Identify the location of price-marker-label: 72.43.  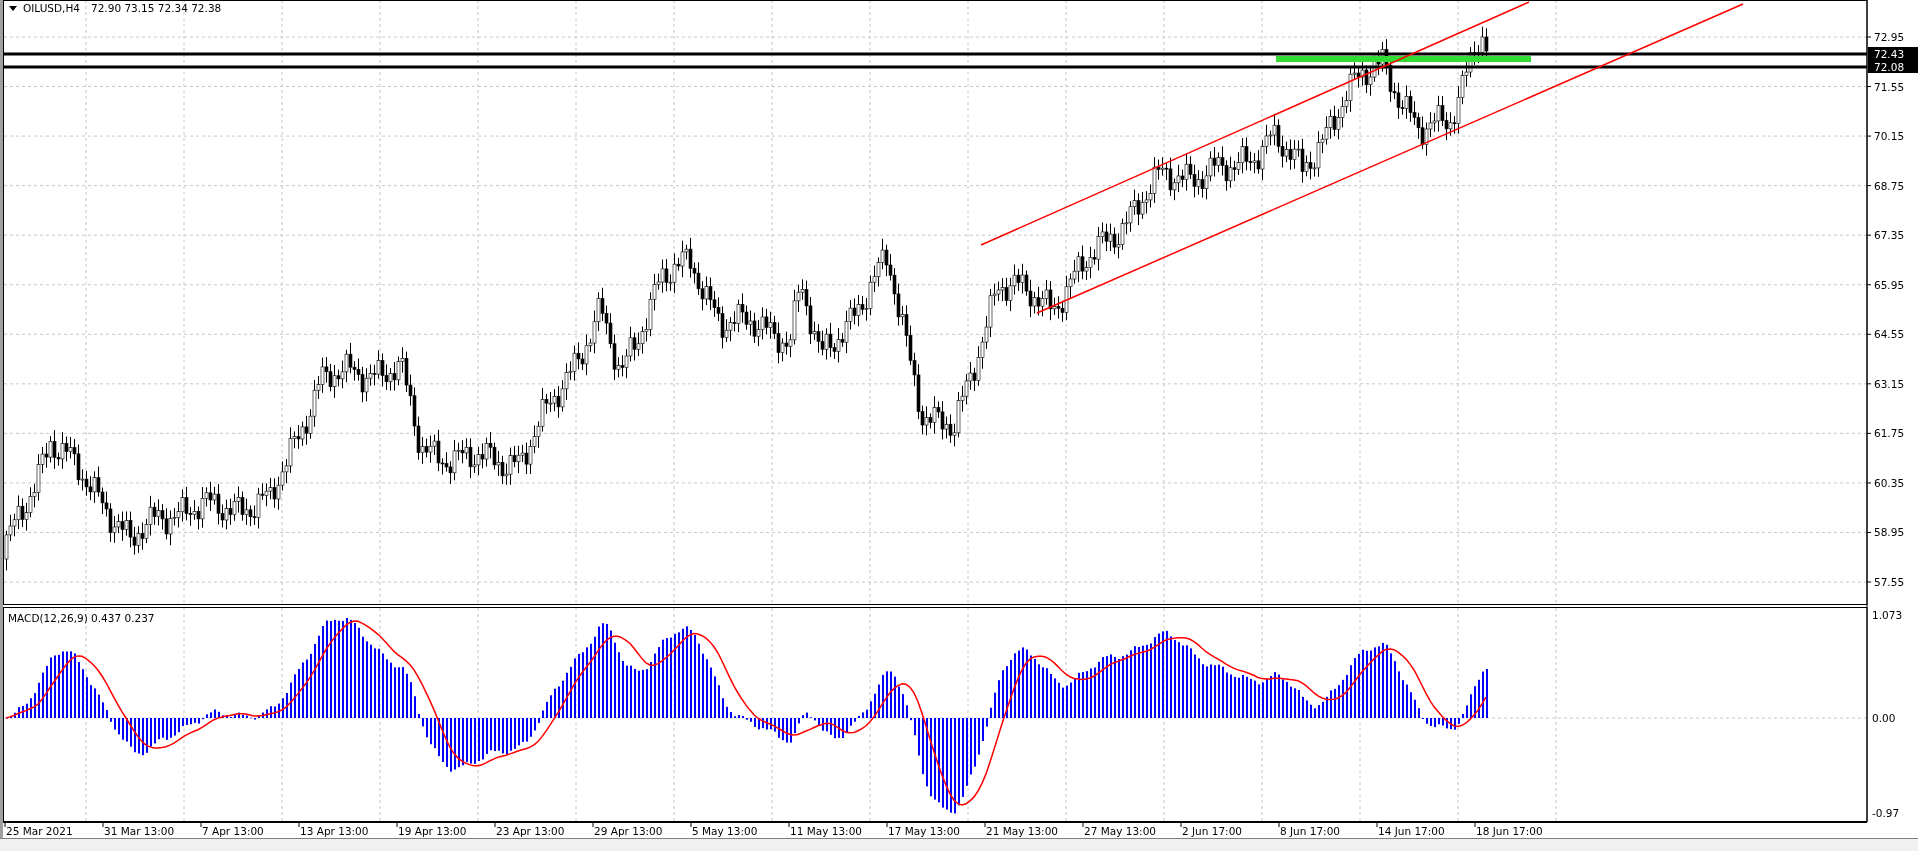
(1893, 53).